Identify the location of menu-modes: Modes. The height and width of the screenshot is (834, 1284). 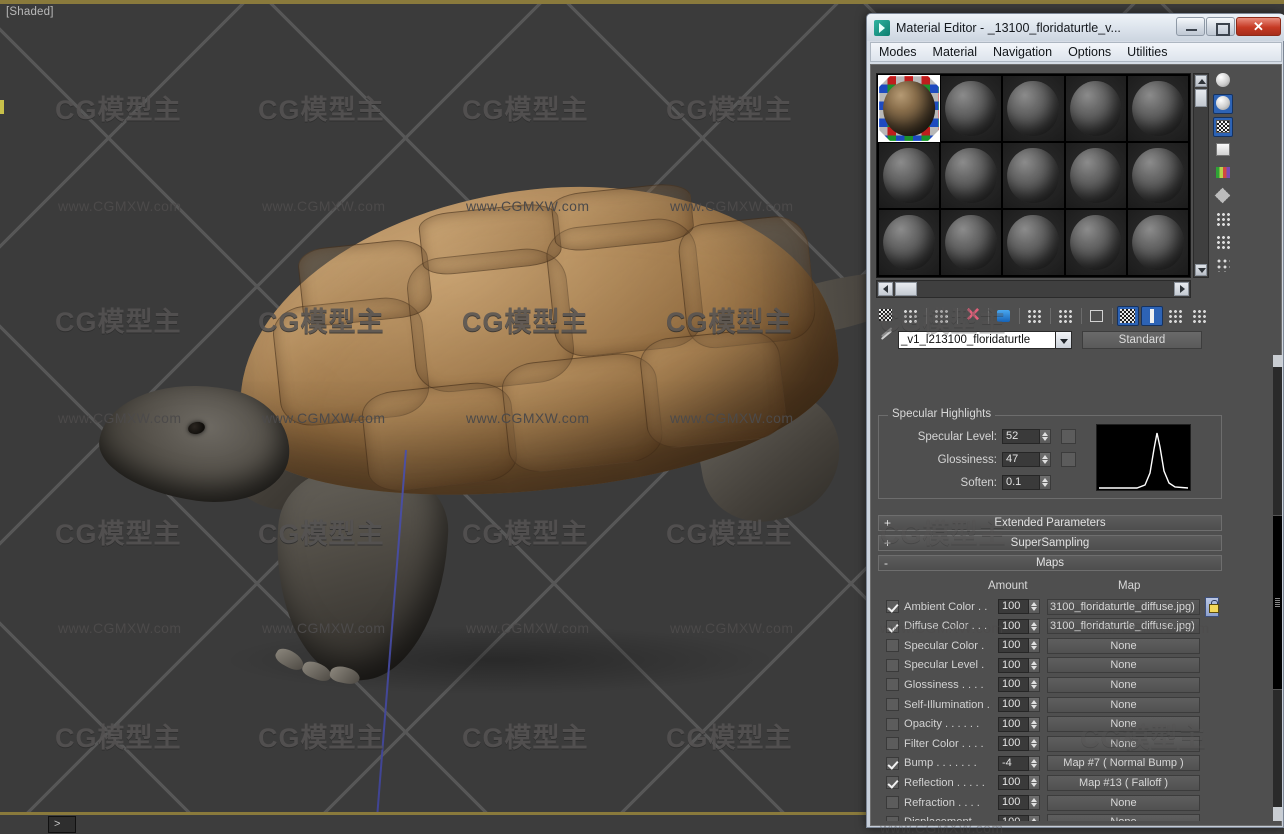
(898, 52).